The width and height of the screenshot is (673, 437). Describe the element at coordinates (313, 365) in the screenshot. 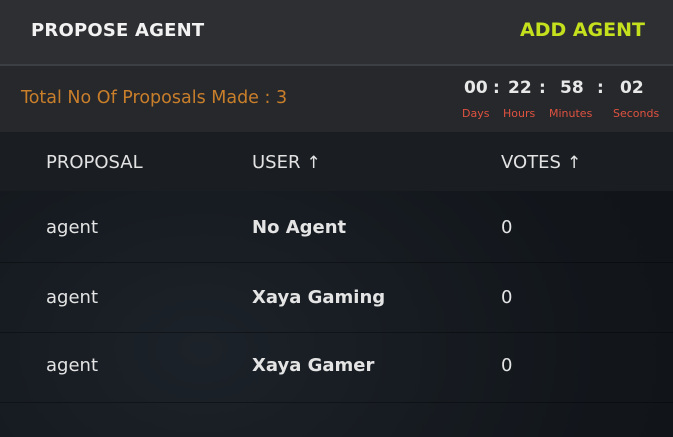

I see `user-cell: Xaya Gamer` at that location.